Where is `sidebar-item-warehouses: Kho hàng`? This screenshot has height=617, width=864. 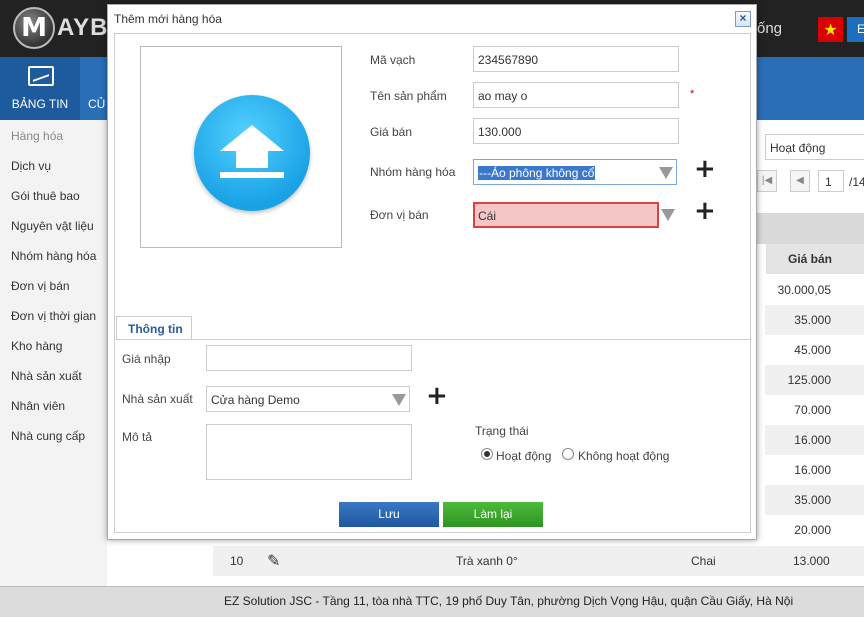 sidebar-item-warehouses: Kho hàng is located at coordinates (36, 346).